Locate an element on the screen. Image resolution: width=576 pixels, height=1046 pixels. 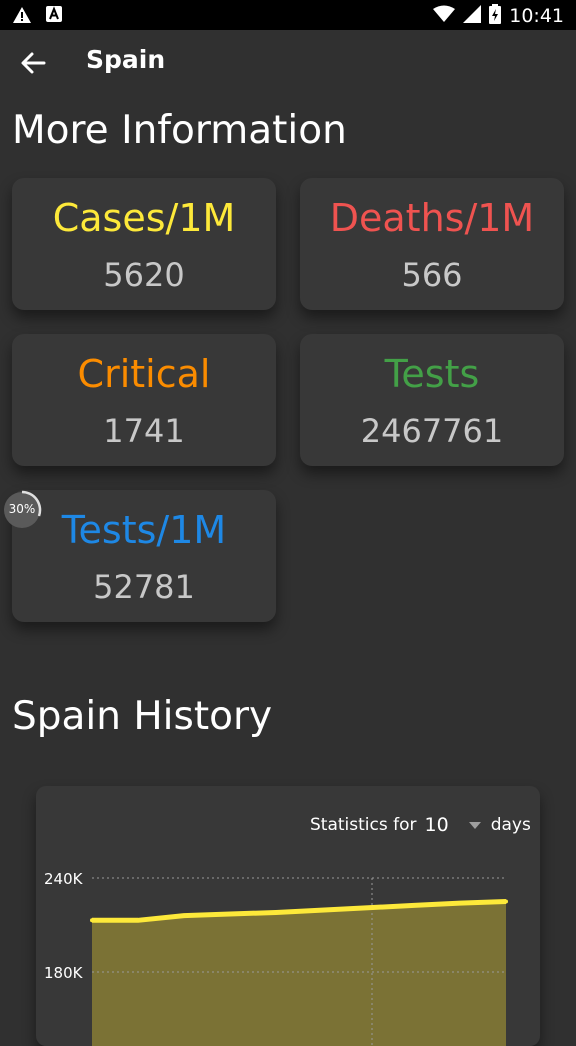
critical-card: Critical 1741 is located at coordinates (144, 400).